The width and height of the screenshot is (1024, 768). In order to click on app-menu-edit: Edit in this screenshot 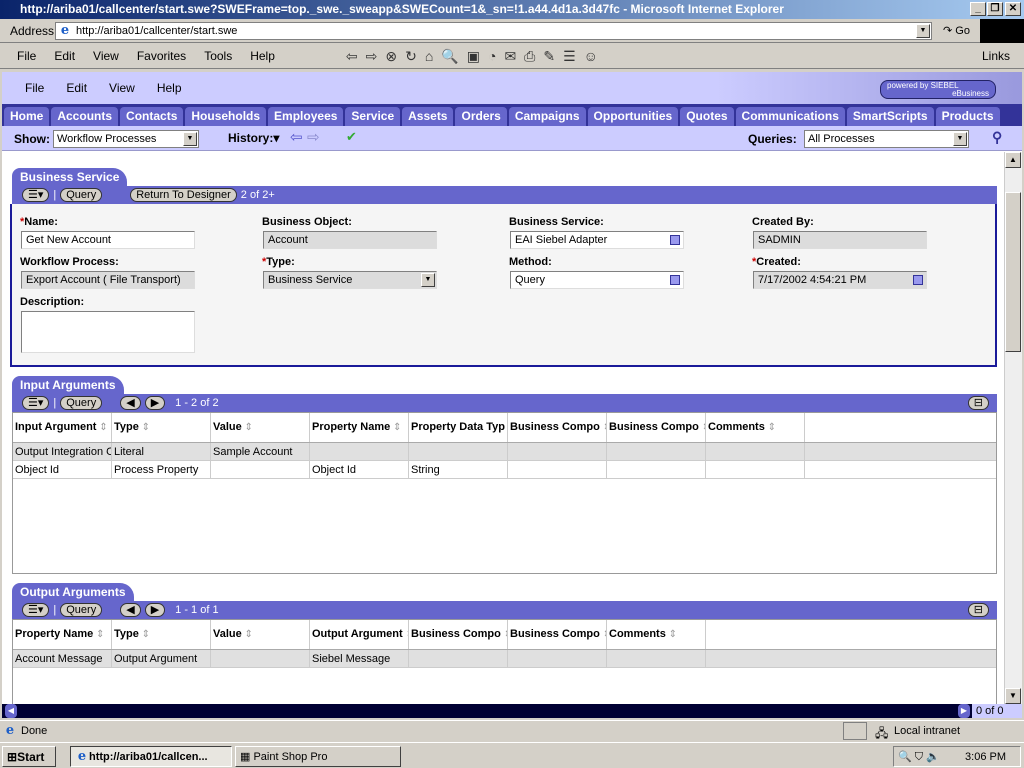, I will do `click(76, 88)`.